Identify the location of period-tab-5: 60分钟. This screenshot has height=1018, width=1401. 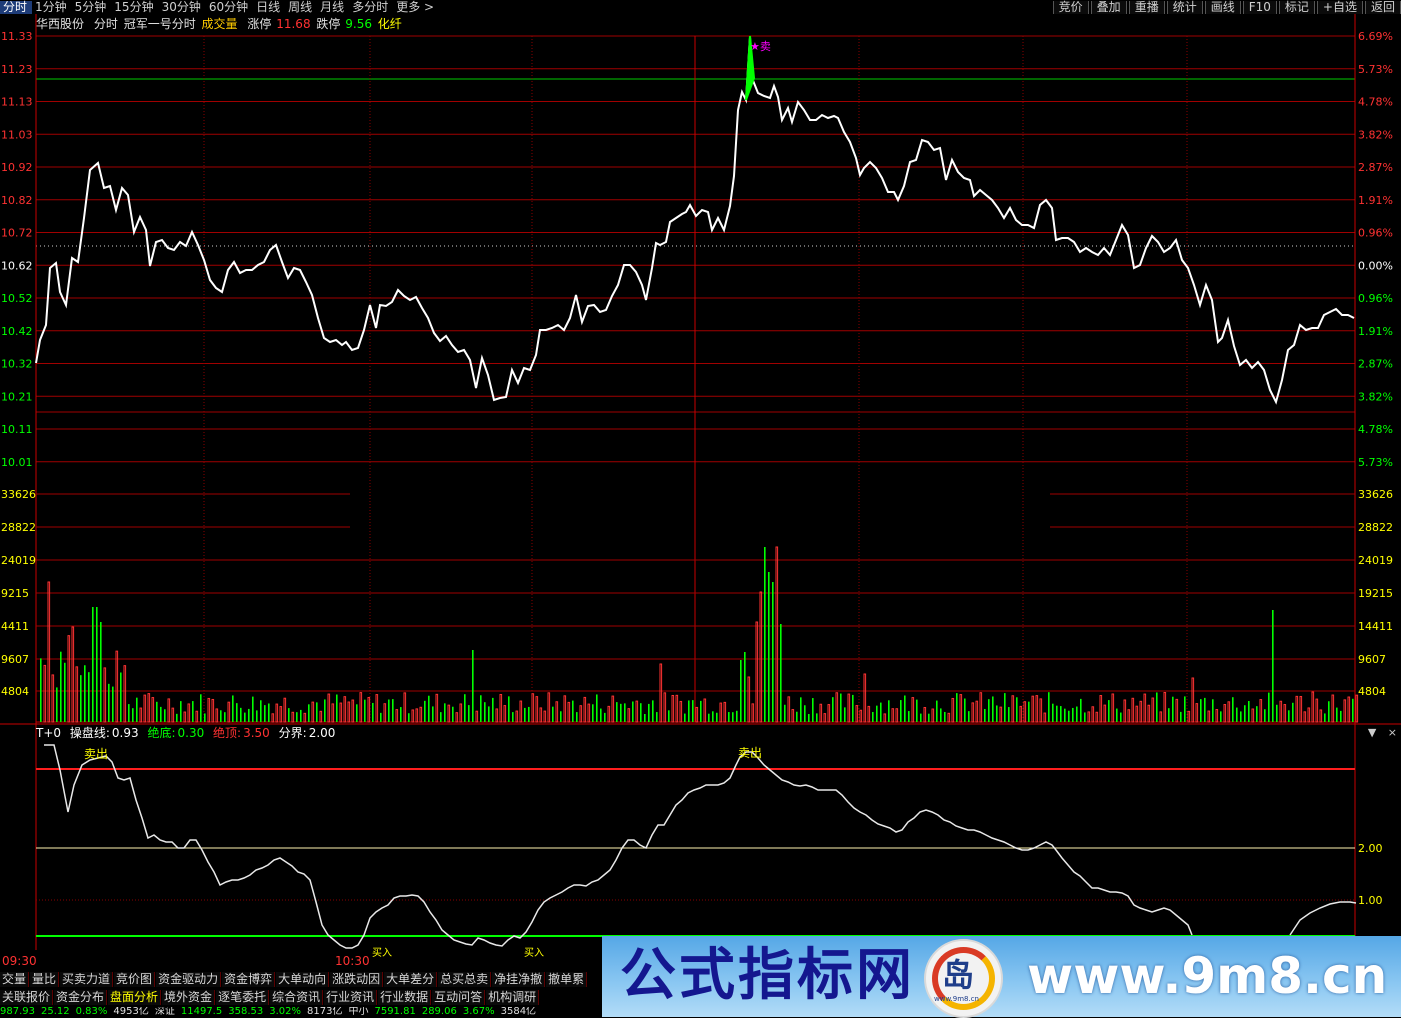
(229, 7).